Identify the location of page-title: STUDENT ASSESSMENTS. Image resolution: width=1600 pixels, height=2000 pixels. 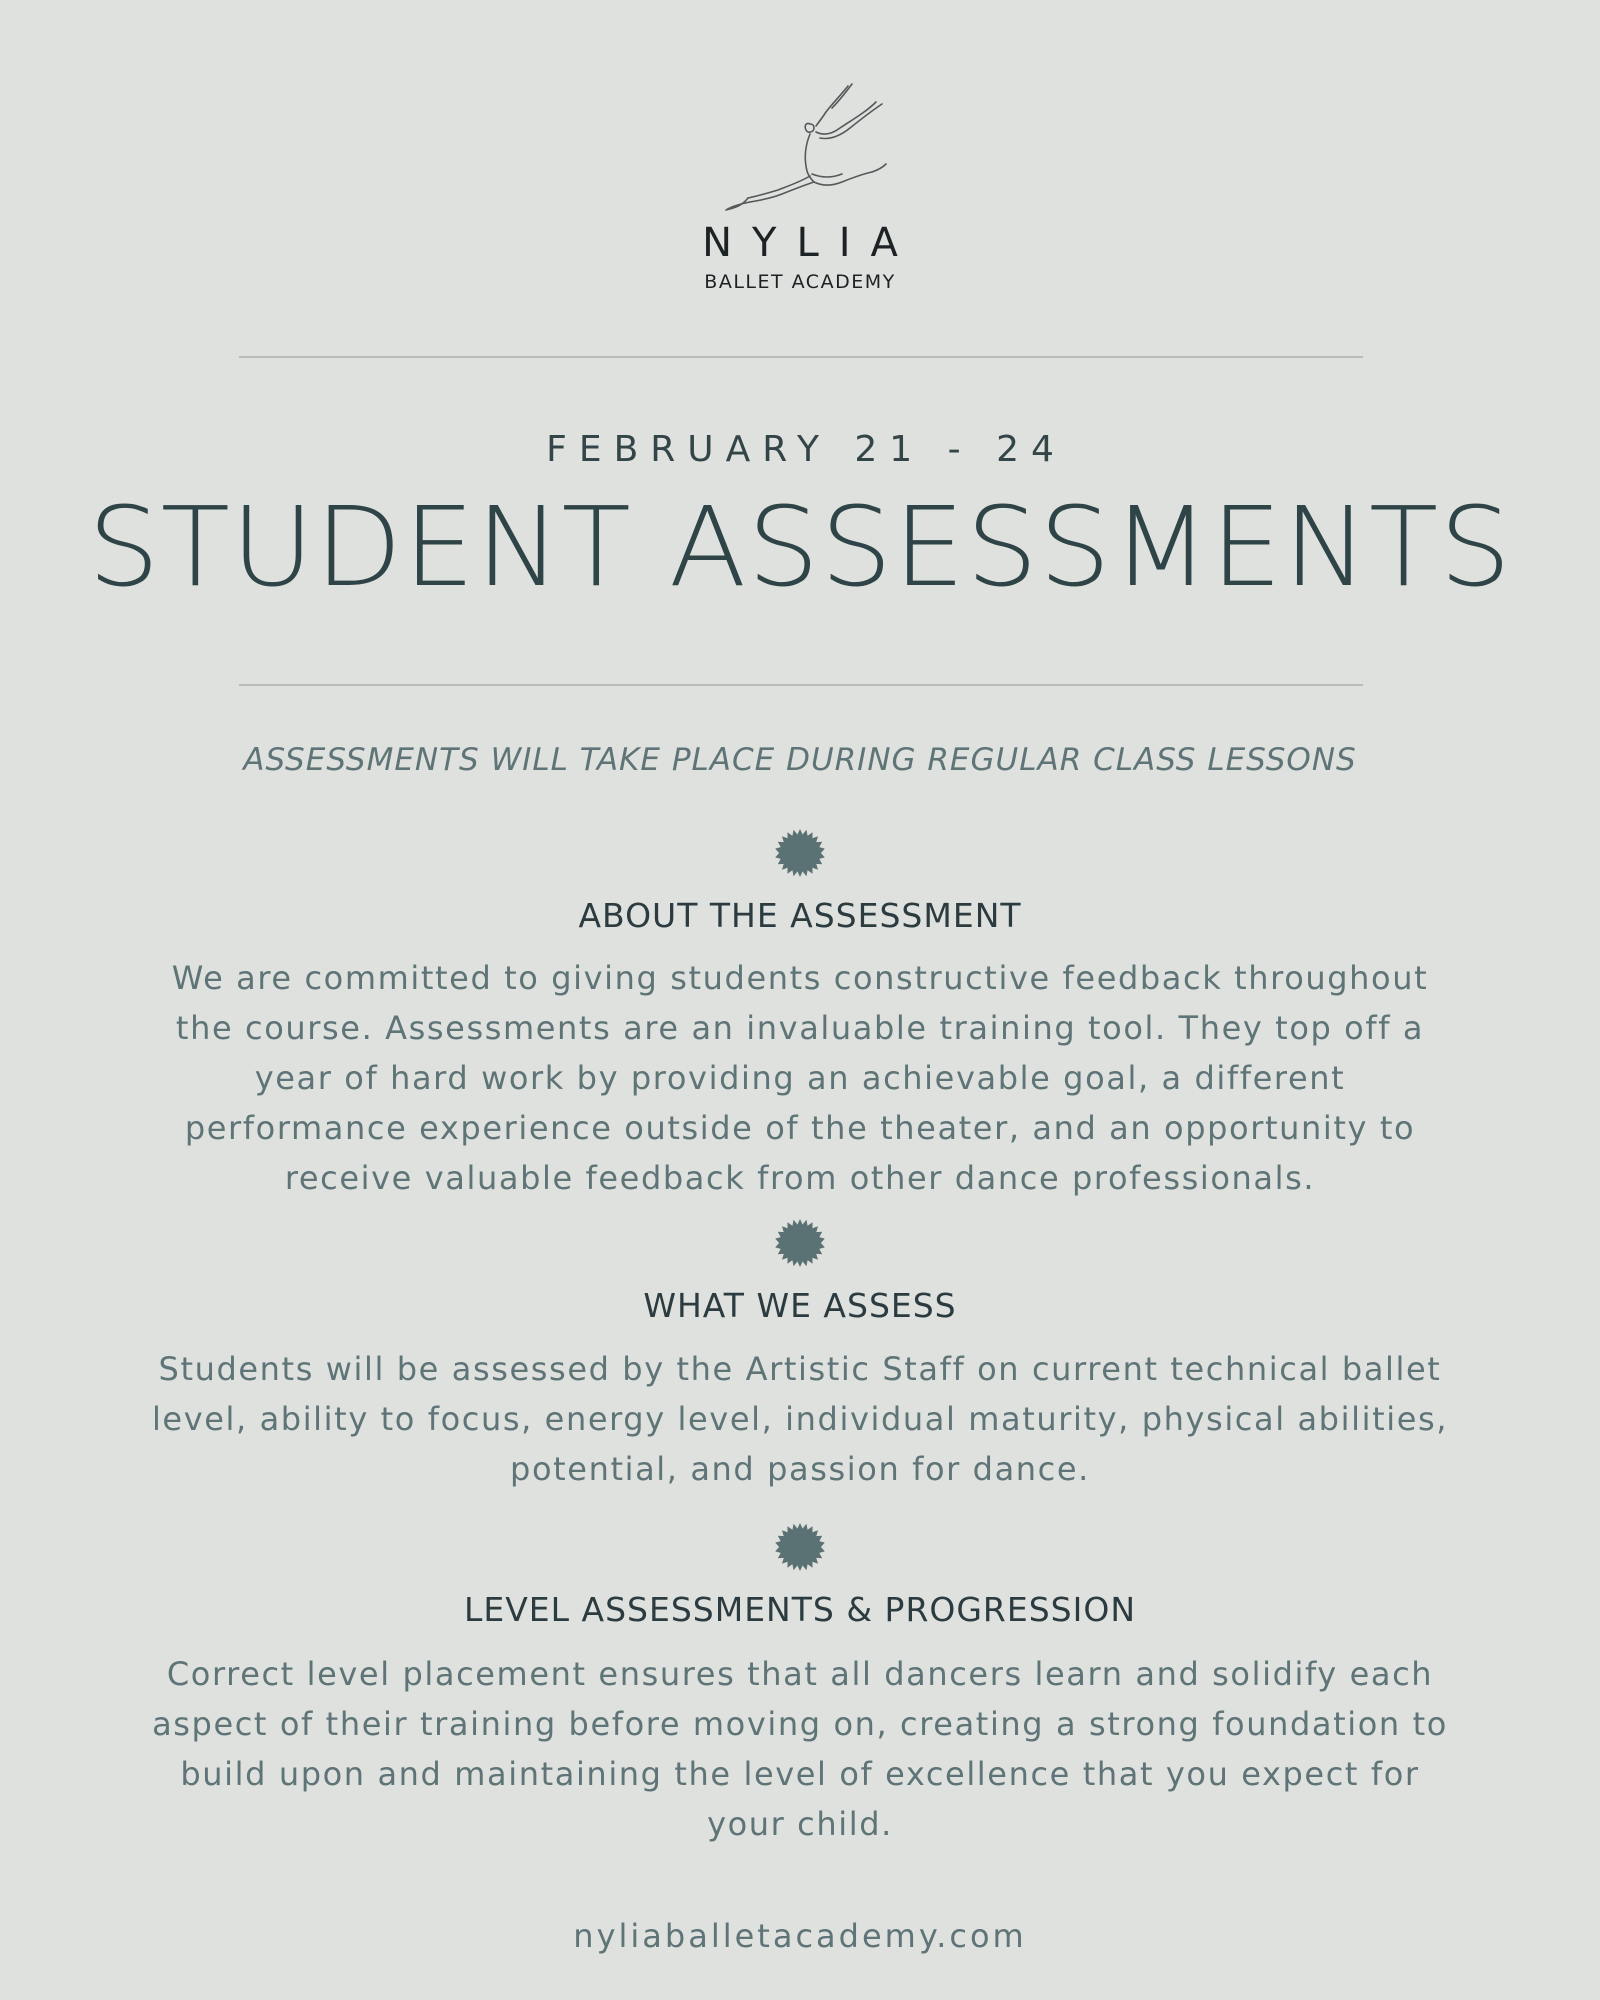
(800, 547).